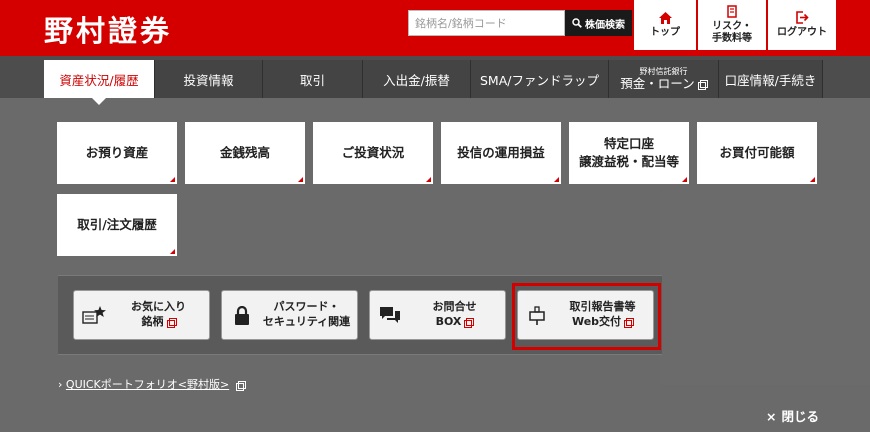  What do you see at coordinates (454, 307) in the screenshot?
I see `inquiry-line1: お問合せ` at bounding box center [454, 307].